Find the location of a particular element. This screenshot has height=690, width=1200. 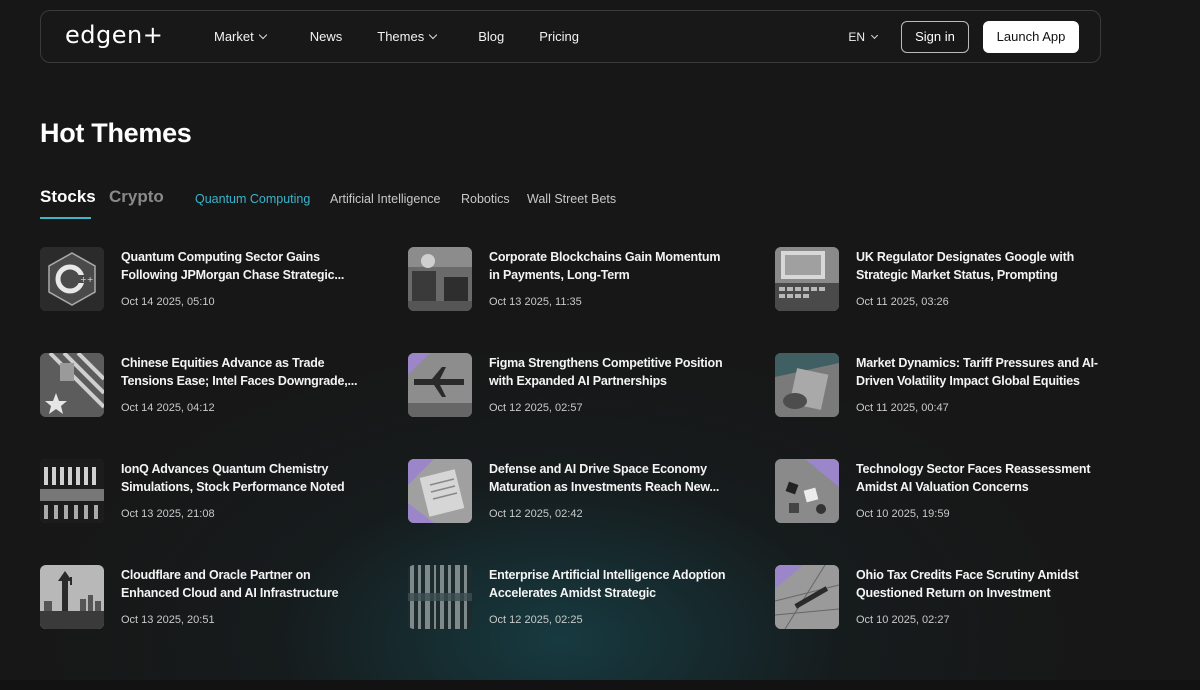

flags-image is located at coordinates (72, 385).